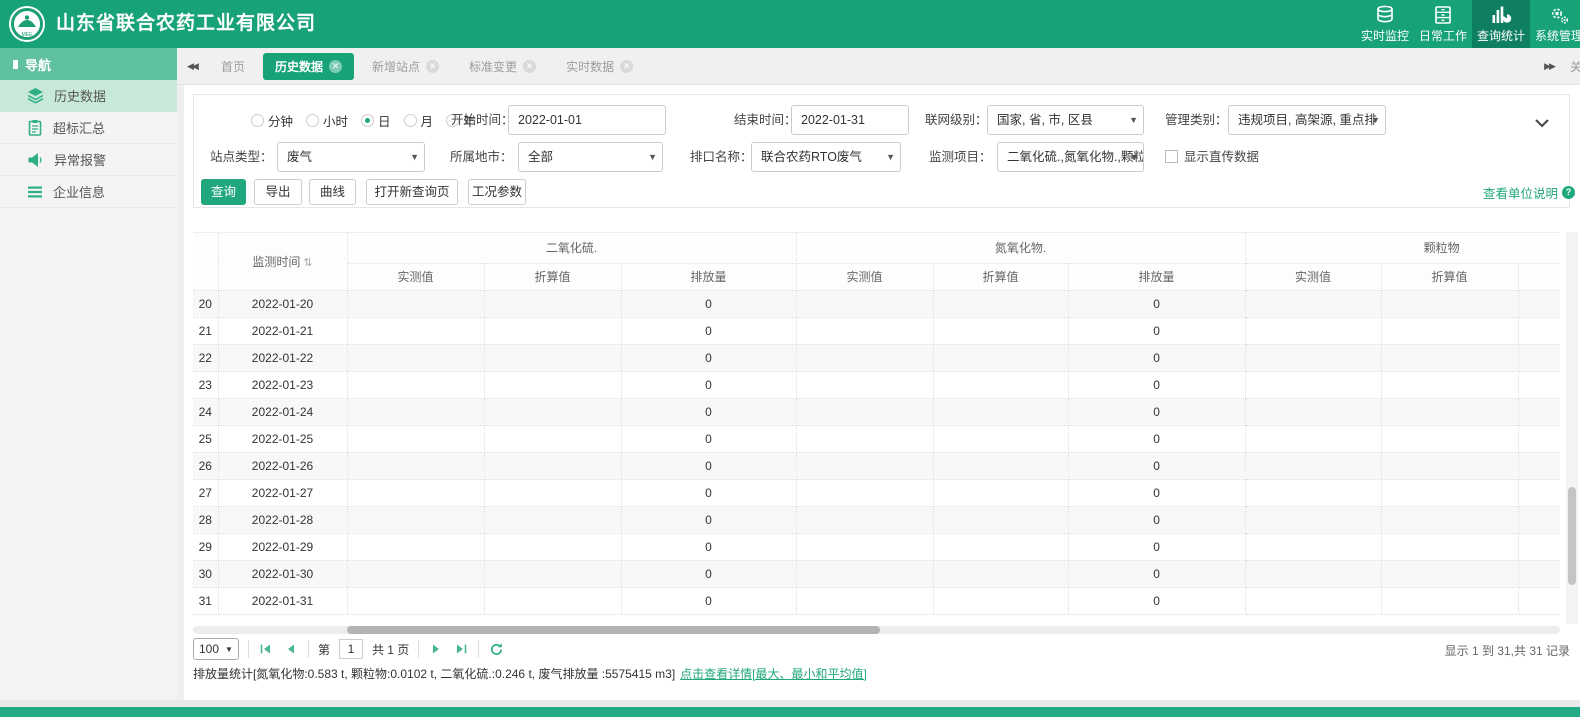  I want to click on tab-new-station: 新增站点 ✕, so click(405, 66).